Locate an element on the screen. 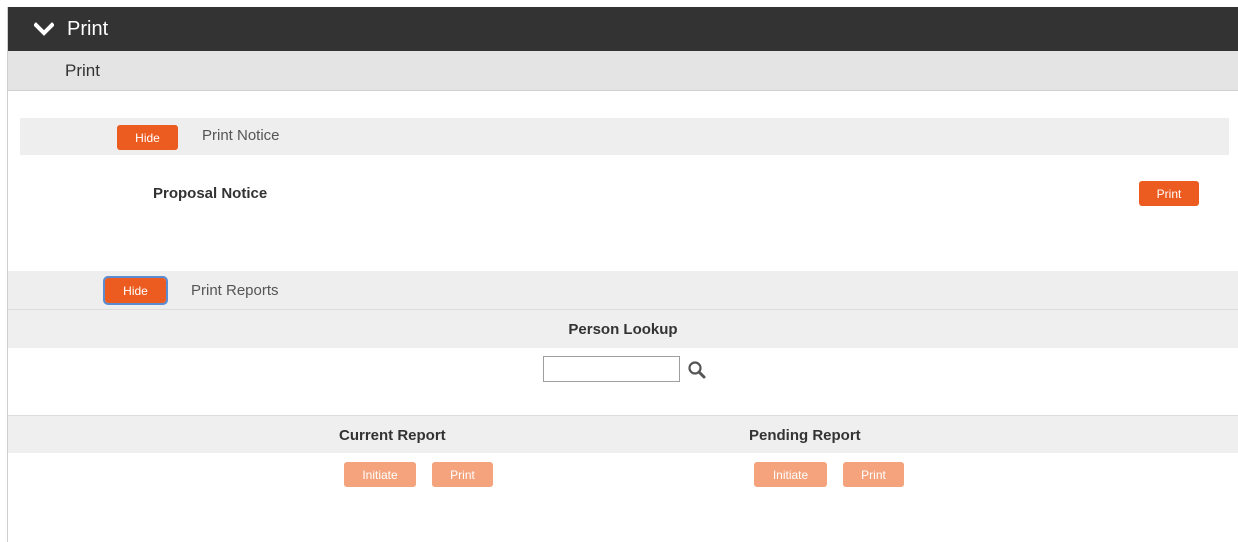  current-report-heading: Current Report is located at coordinates (392, 435).